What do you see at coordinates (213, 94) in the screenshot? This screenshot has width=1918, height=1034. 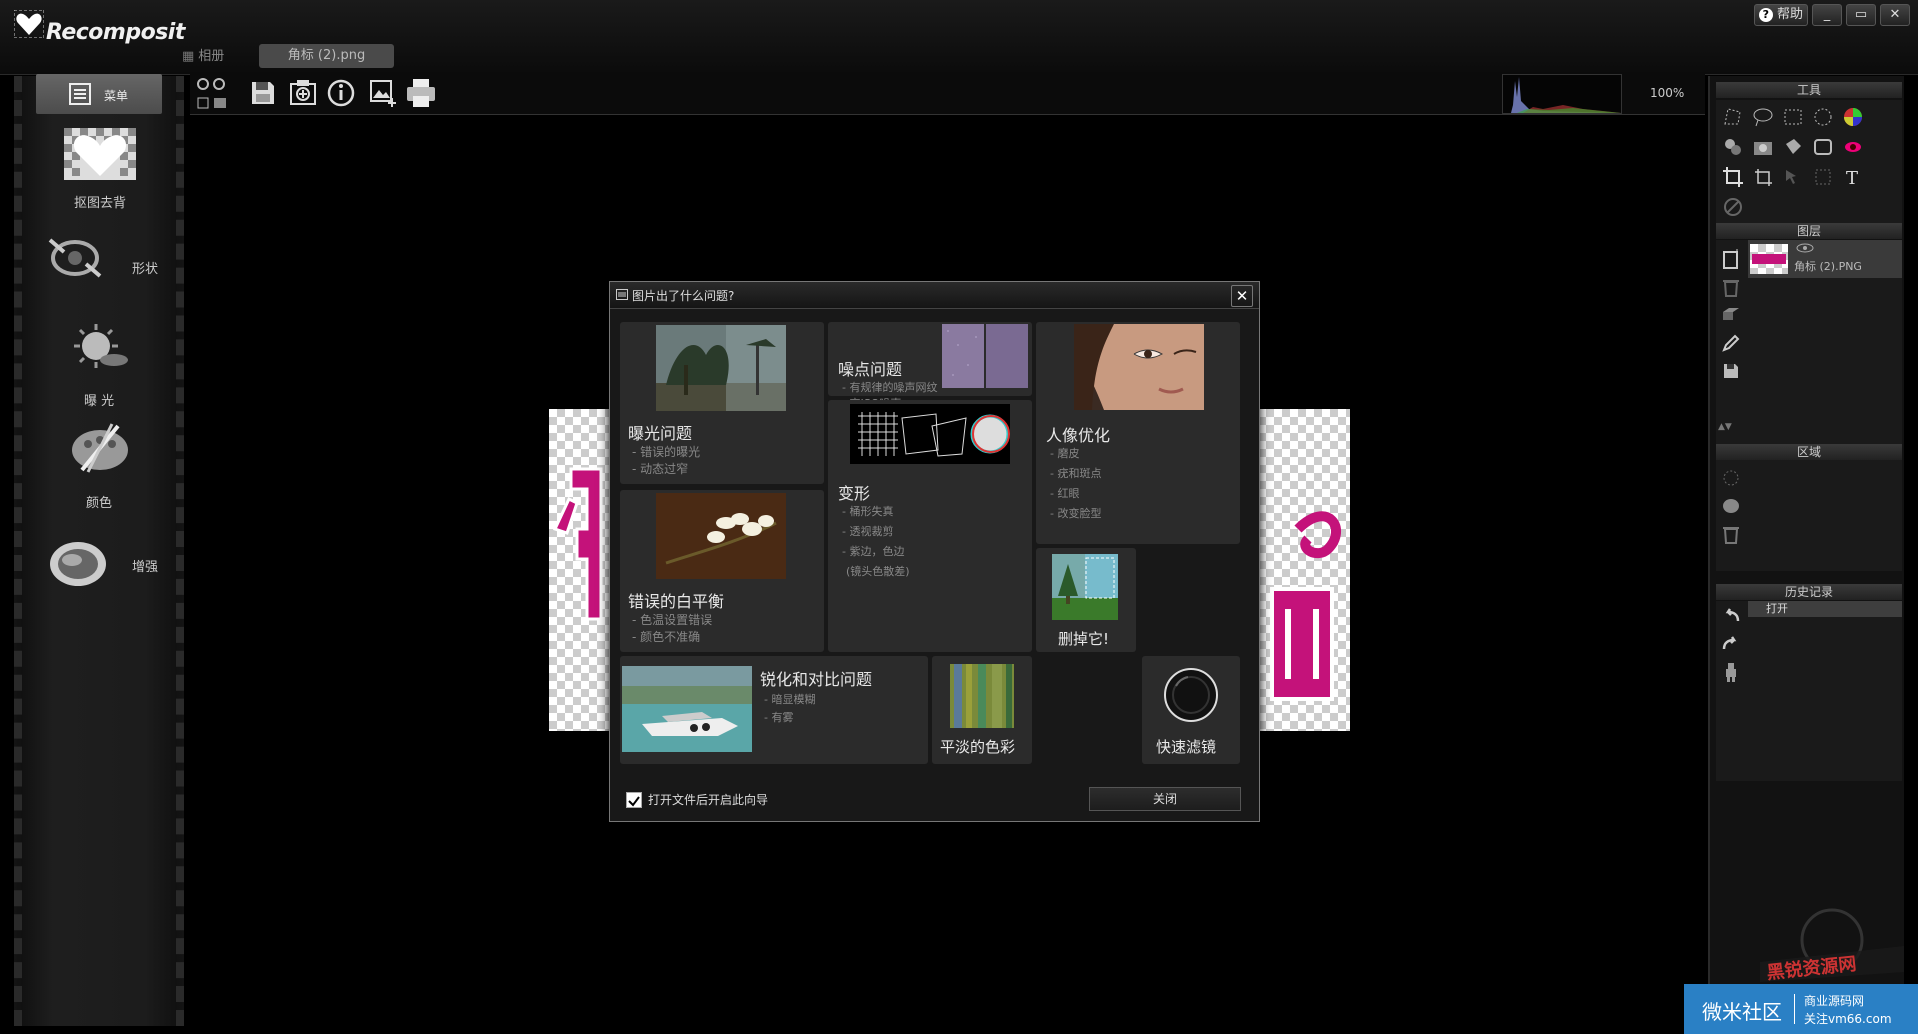 I see `zoom-tools-icon` at bounding box center [213, 94].